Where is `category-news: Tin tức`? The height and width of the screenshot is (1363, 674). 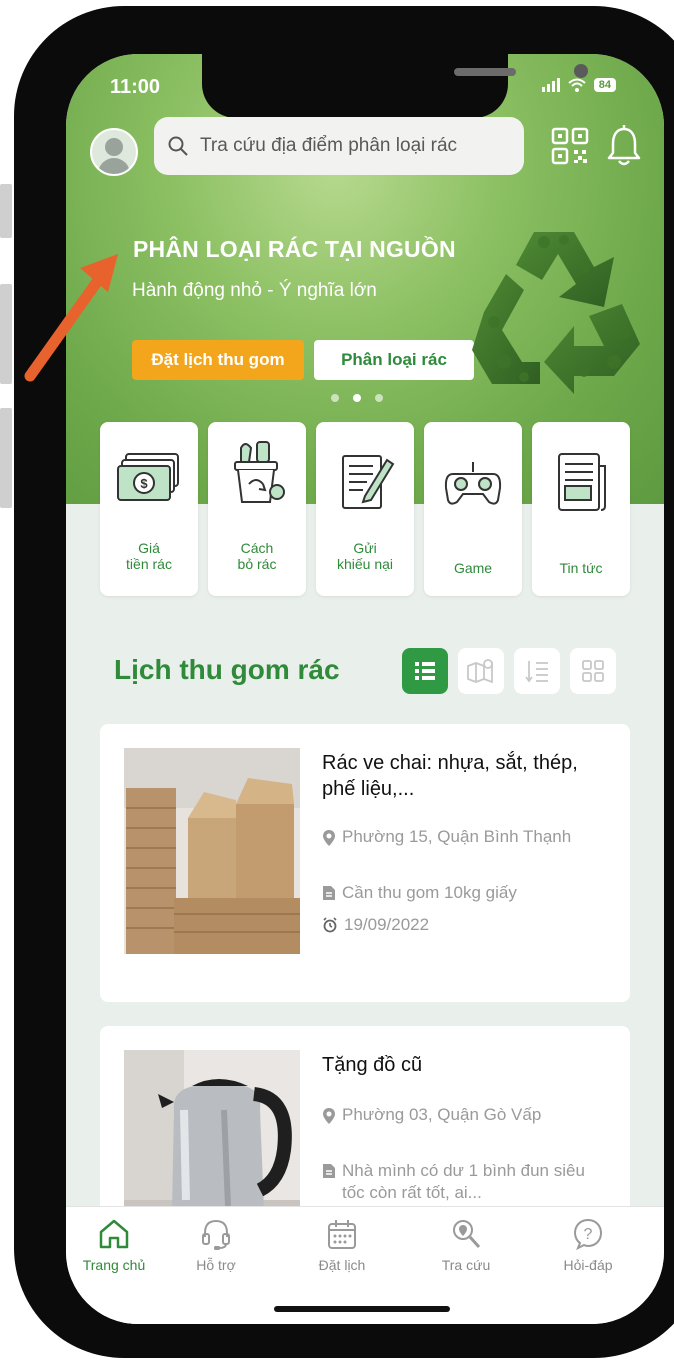
category-news: Tin tức is located at coordinates (581, 509).